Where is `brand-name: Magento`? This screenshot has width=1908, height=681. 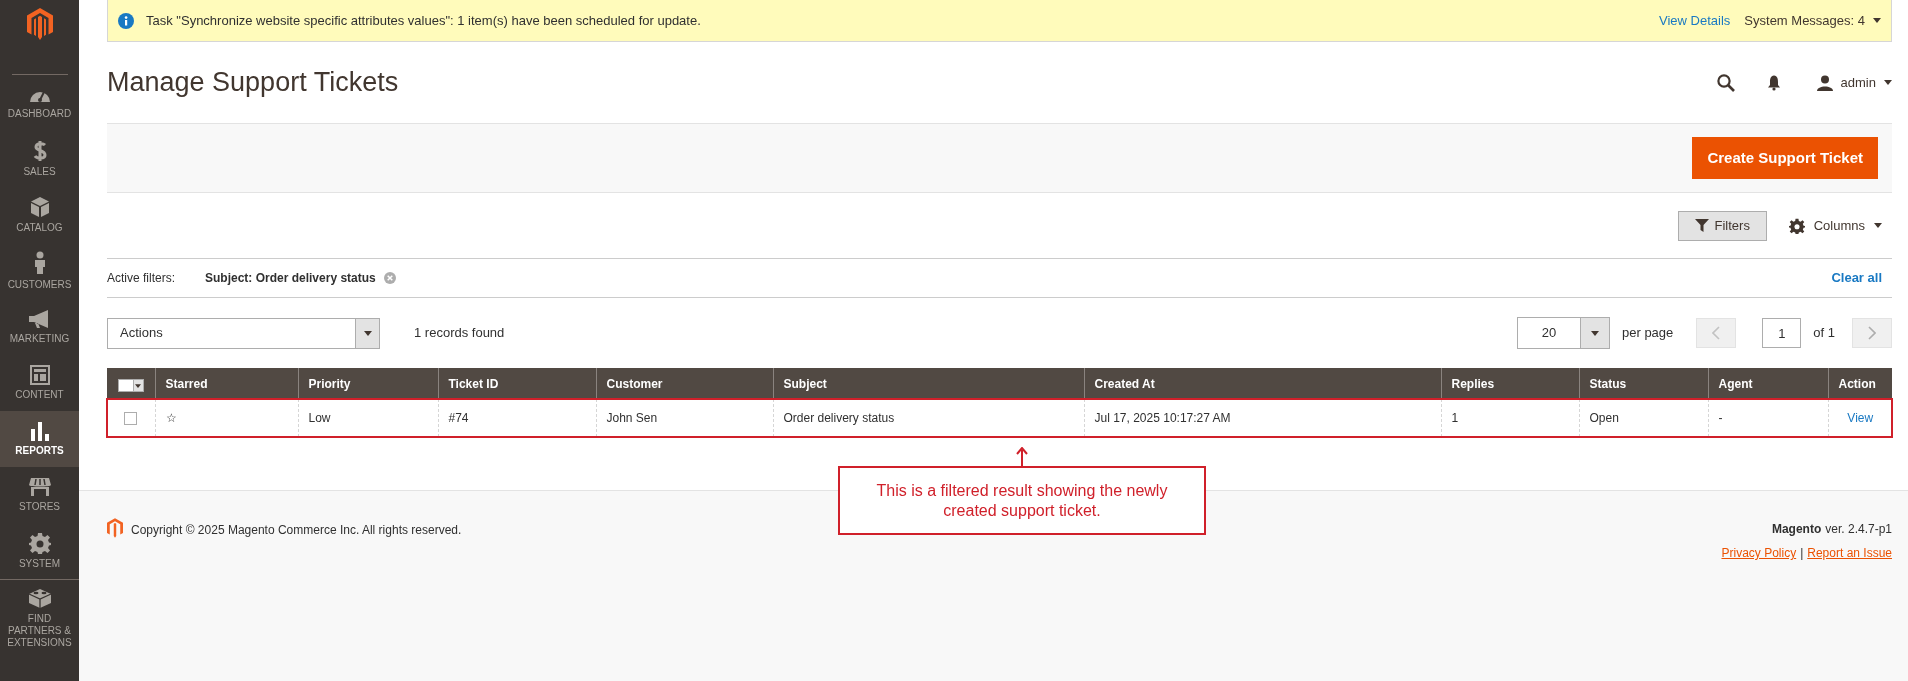 brand-name: Magento is located at coordinates (1796, 529).